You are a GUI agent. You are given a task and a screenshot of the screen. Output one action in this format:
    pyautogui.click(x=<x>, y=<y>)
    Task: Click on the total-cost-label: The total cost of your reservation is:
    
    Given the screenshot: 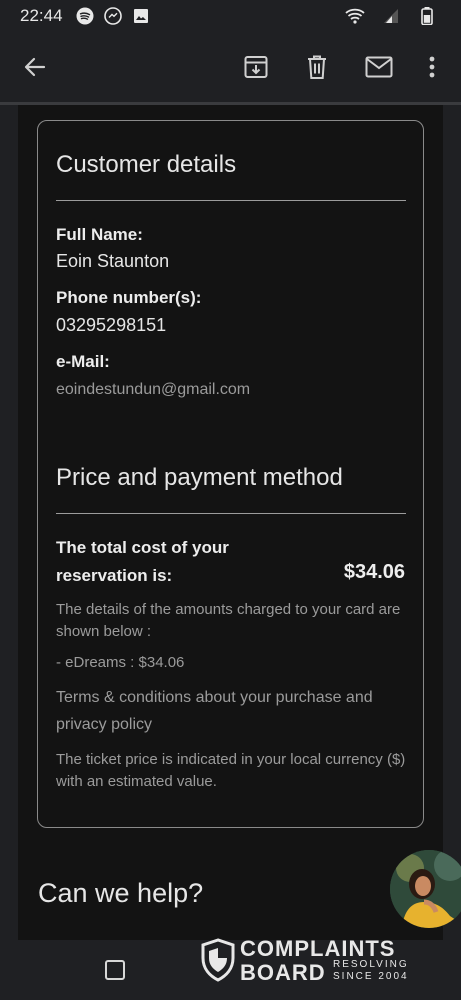 What is the action you would take?
    pyautogui.click(x=142, y=561)
    